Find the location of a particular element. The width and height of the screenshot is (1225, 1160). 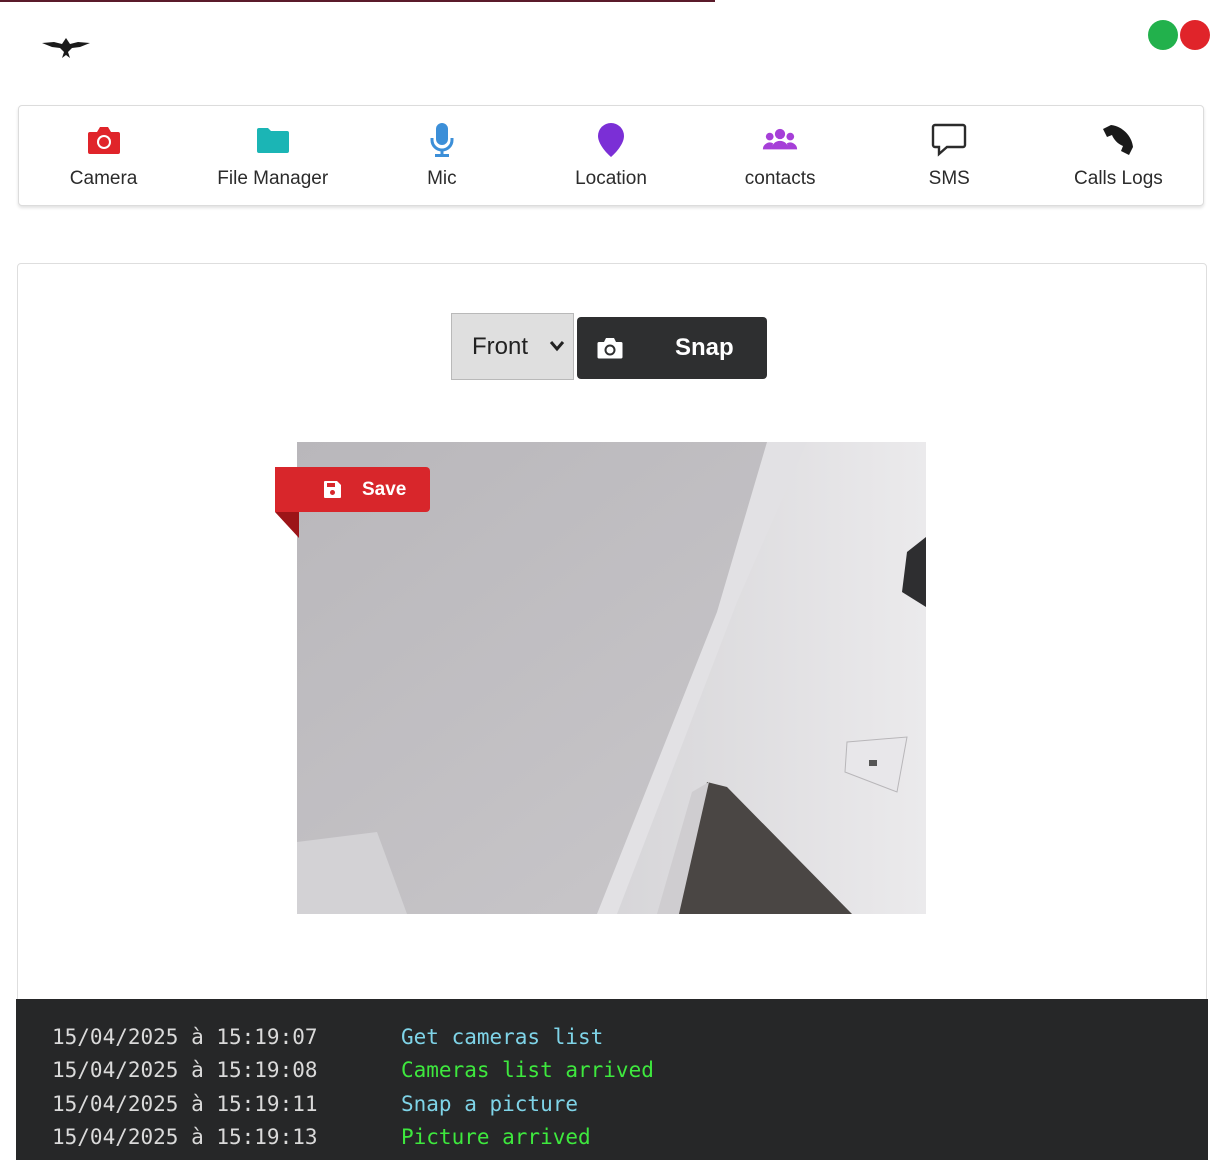

log-row: 15/04/2025 à 15:19:07 Get cameras list is located at coordinates (612, 1039).